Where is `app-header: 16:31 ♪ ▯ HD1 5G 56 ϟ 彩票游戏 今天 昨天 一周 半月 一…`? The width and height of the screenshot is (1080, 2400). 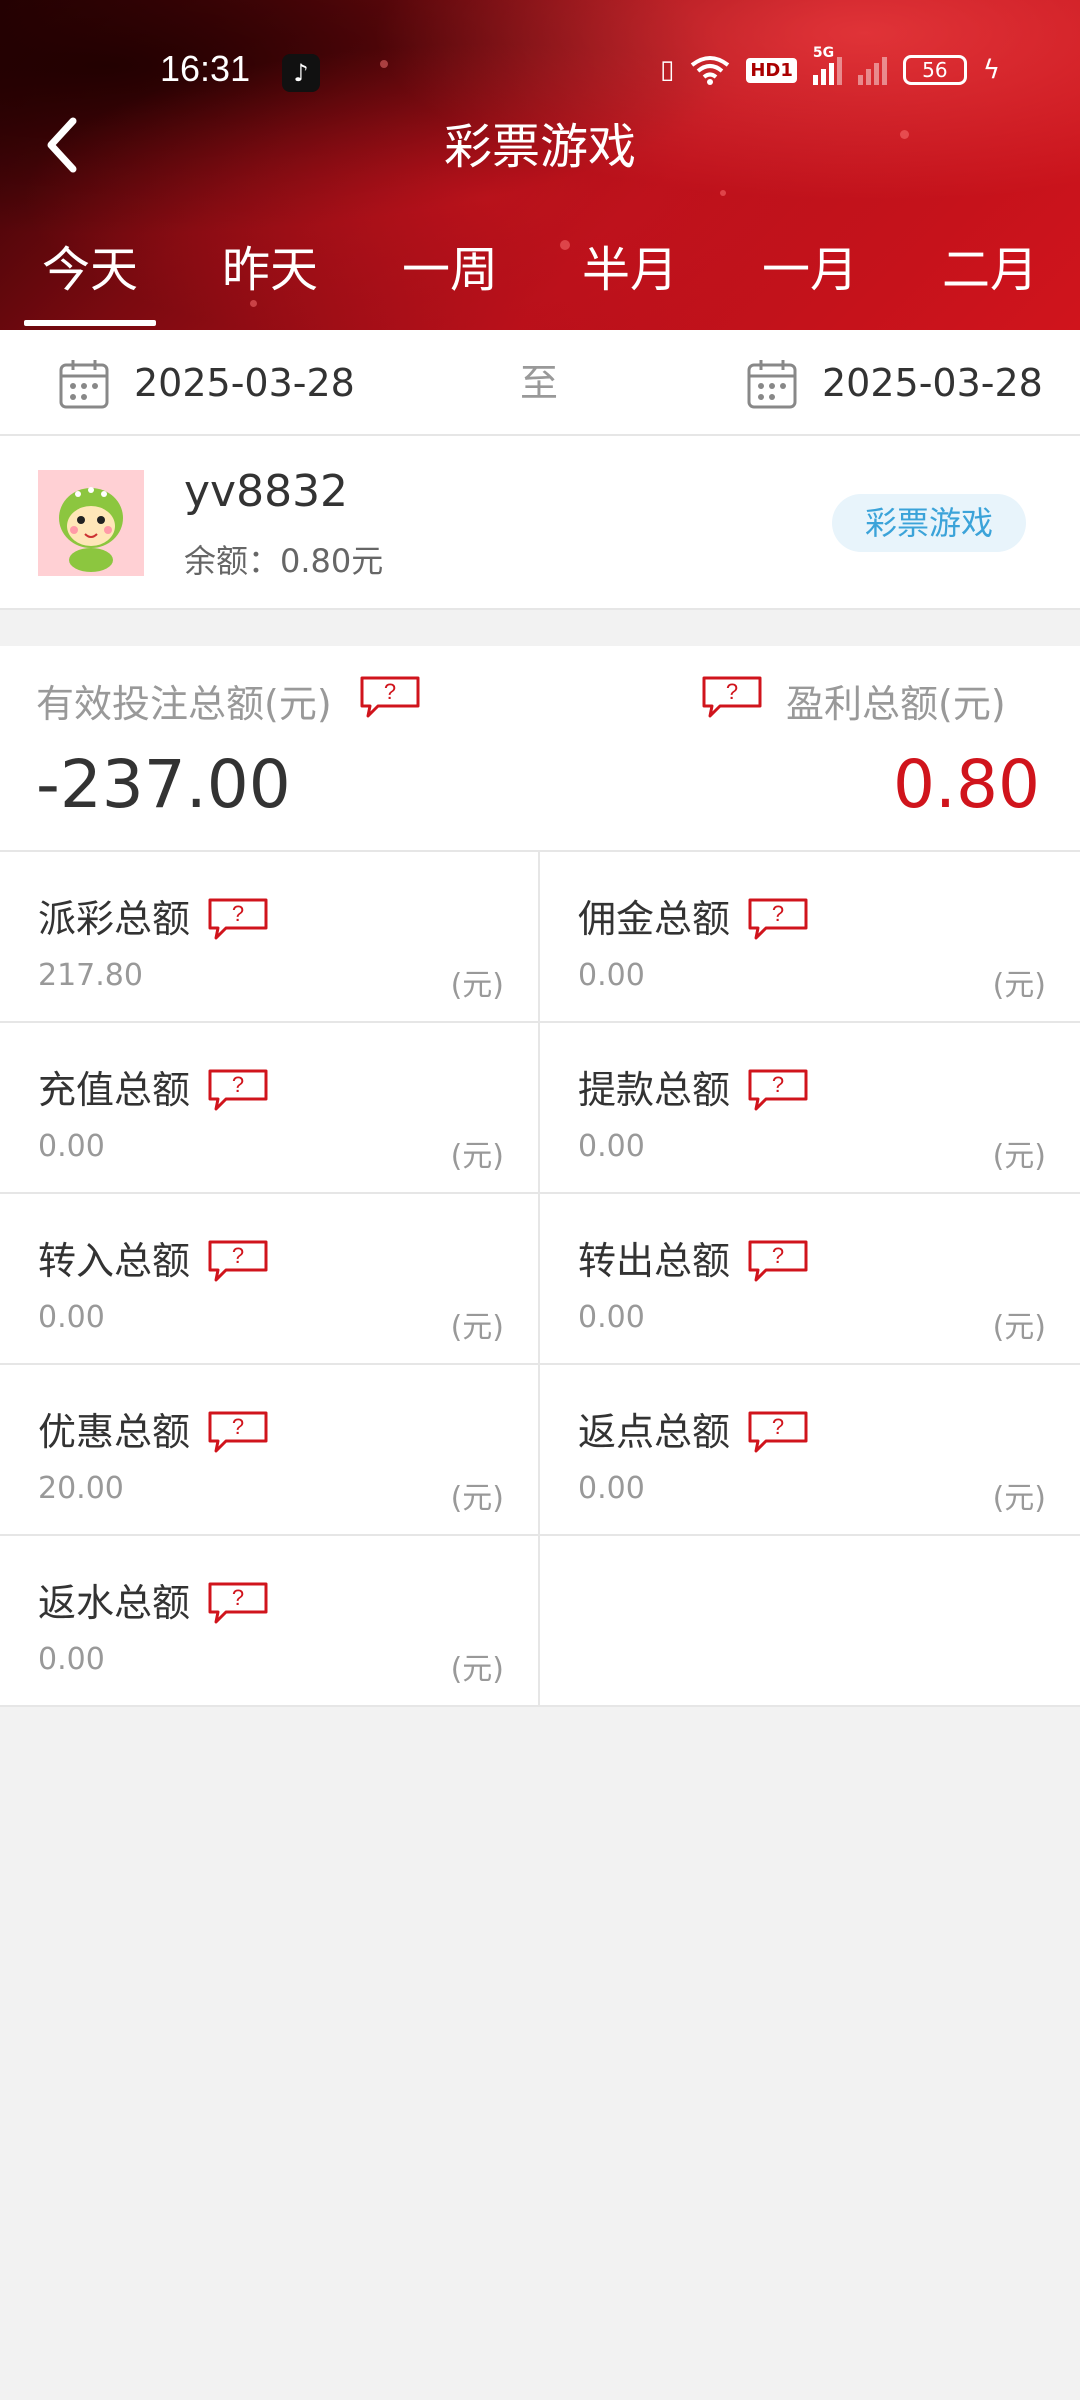 app-header: 16:31 ♪ ▯ HD1 5G 56 ϟ 彩票游戏 今天 昨天 一周 半月 一… is located at coordinates (540, 165).